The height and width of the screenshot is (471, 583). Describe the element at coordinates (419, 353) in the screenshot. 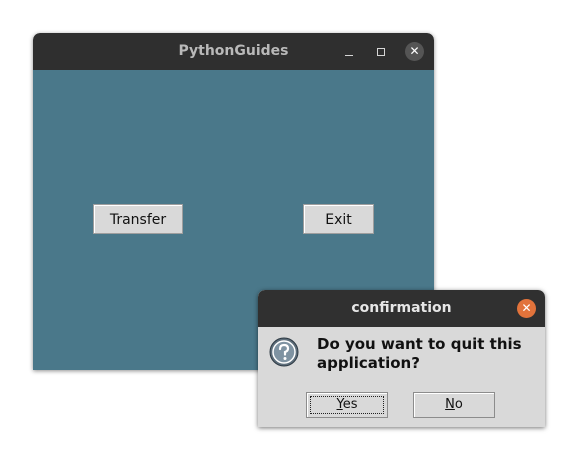

I see `dialog-message: Do you want to quit this application?` at that location.